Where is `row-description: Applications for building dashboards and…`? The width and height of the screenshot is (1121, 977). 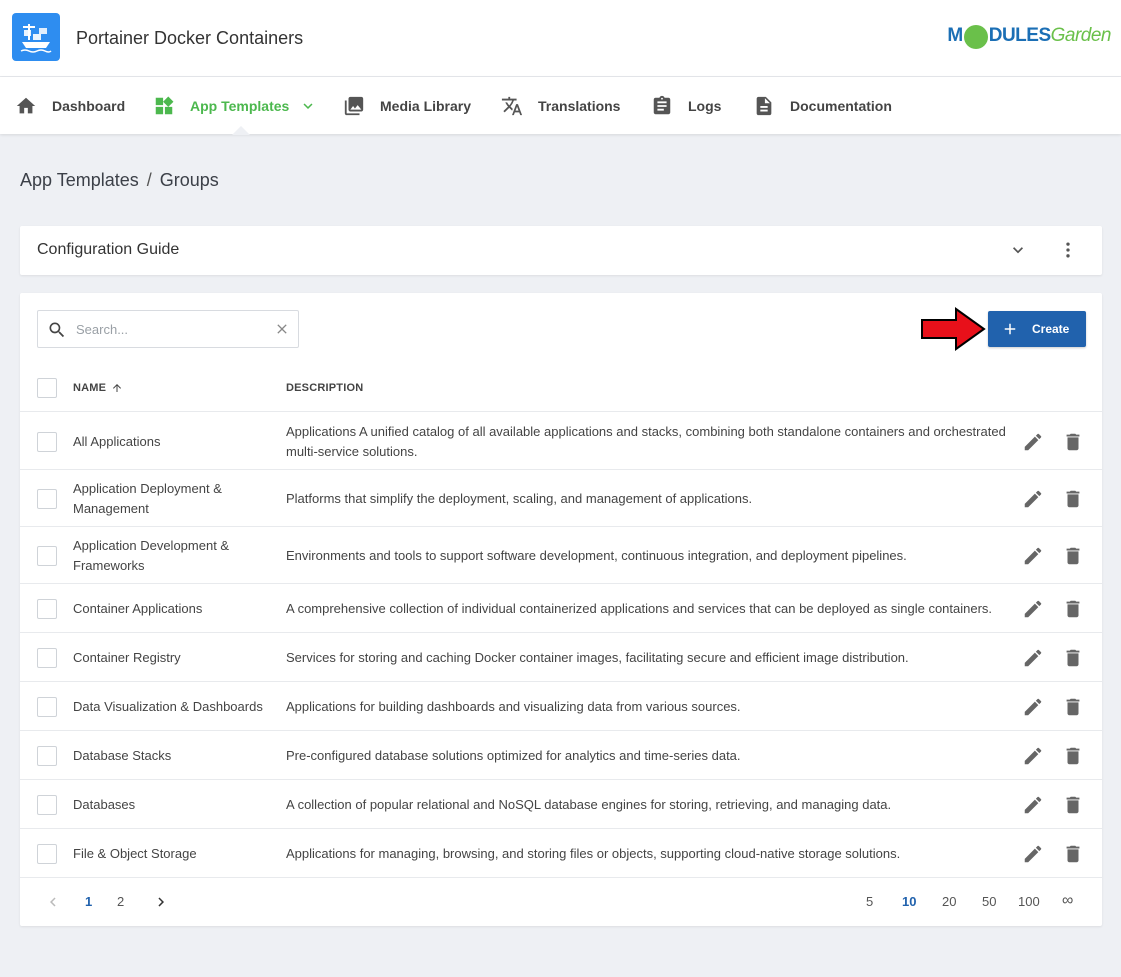 row-description: Applications for building dashboards and… is located at coordinates (513, 706).